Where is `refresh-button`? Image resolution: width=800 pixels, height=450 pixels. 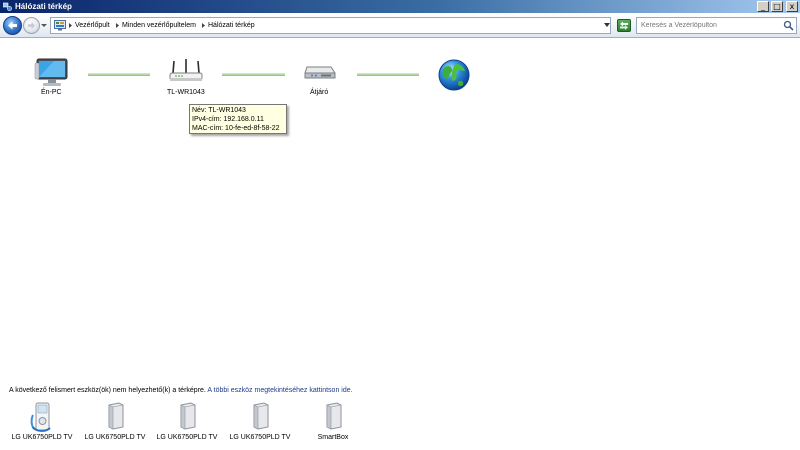 refresh-button is located at coordinates (624, 25).